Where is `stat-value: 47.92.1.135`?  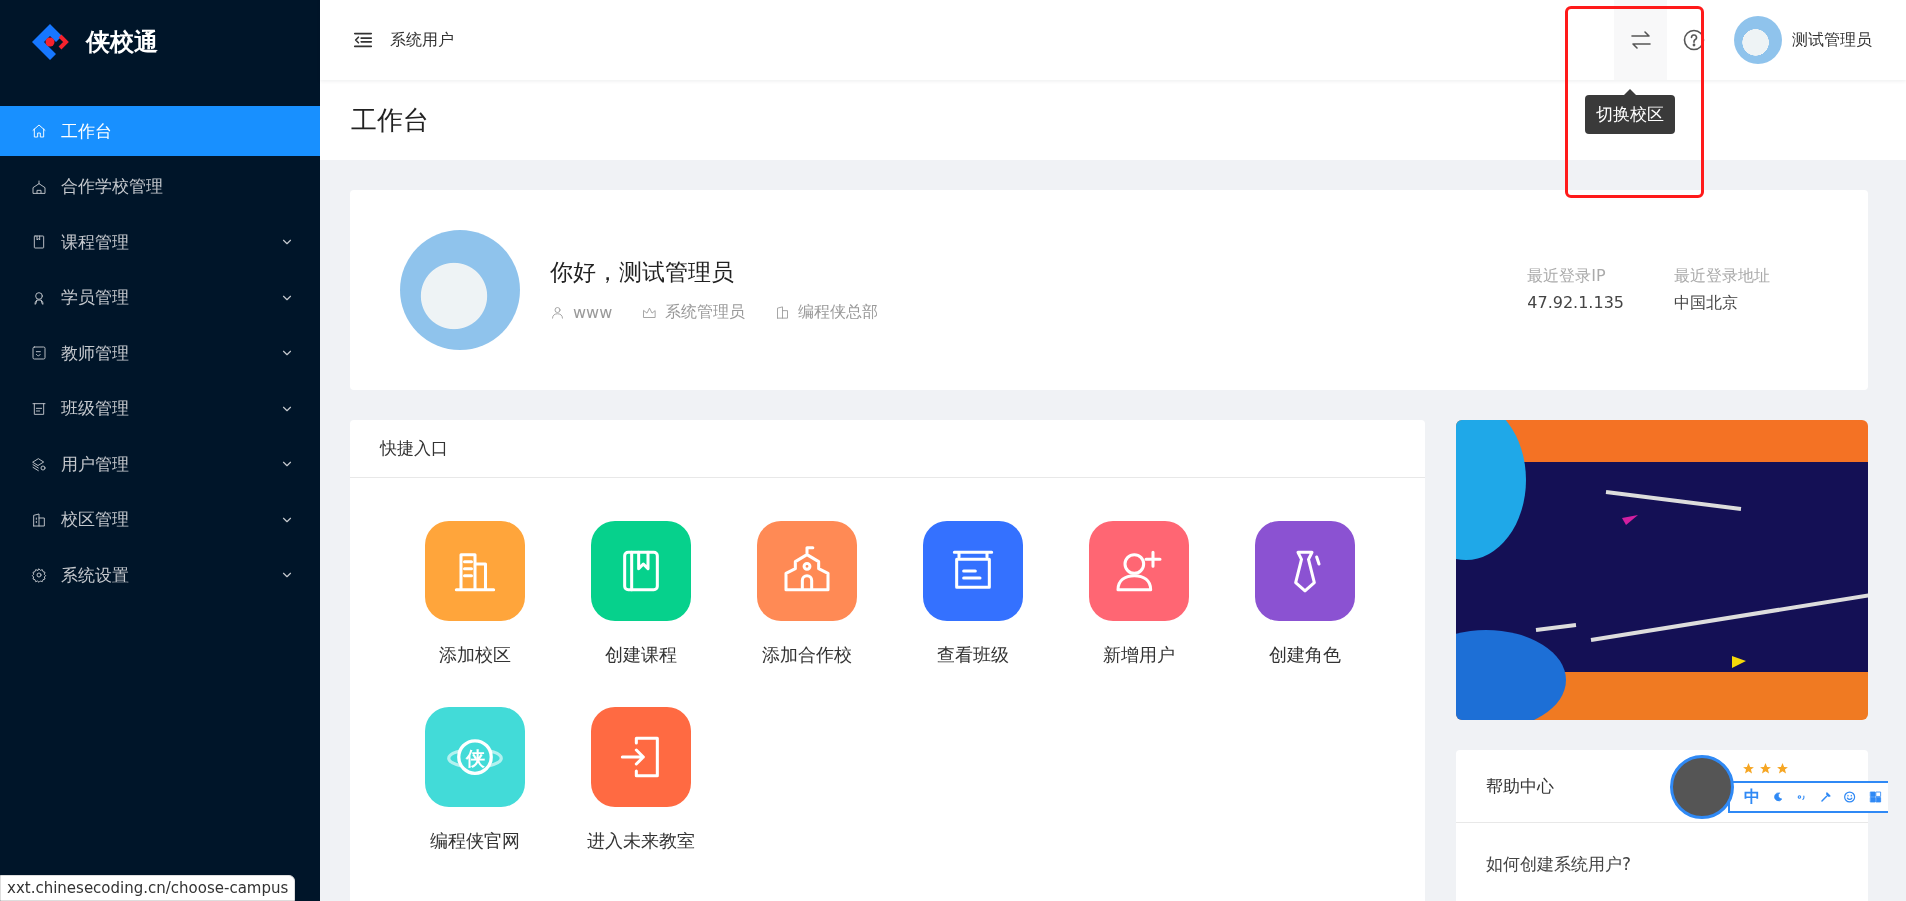
stat-value: 47.92.1.135 is located at coordinates (1575, 302).